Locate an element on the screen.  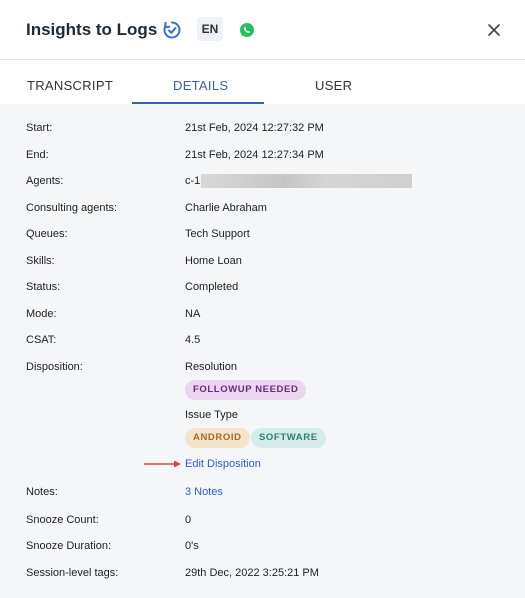
whatsapp-icon is located at coordinates (247, 30).